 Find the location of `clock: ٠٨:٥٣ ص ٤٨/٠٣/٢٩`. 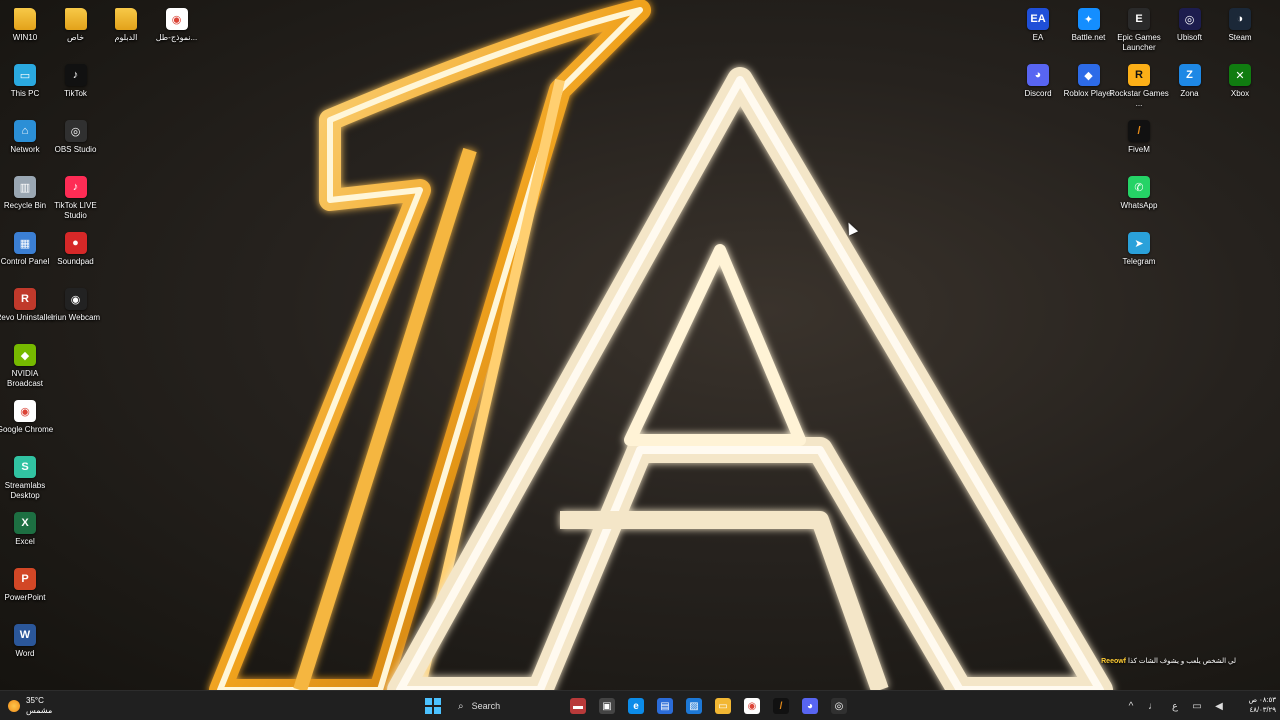

clock: ٠٨:٥٣ ص ٤٨/٠٣/٢٩ is located at coordinates (1254, 706).